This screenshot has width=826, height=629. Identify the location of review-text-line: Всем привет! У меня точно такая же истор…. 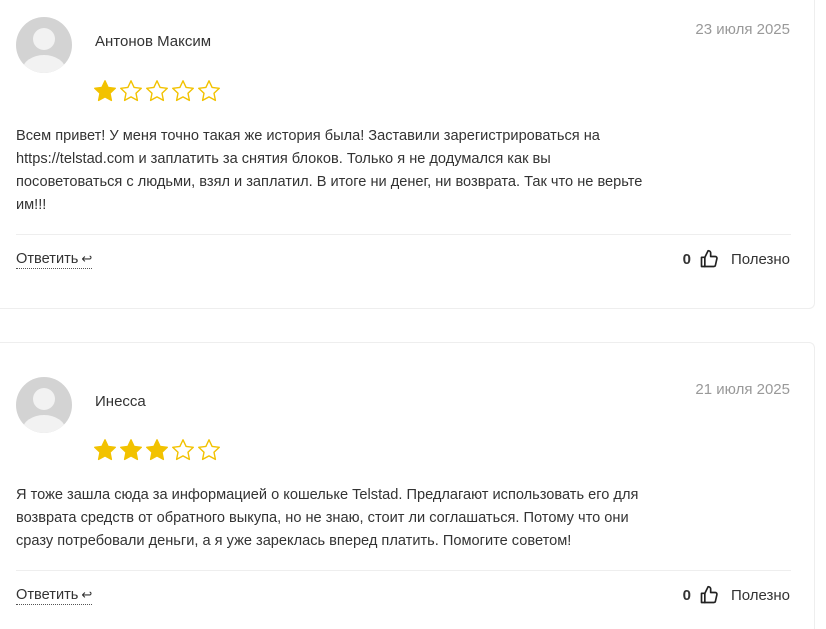
(308, 136).